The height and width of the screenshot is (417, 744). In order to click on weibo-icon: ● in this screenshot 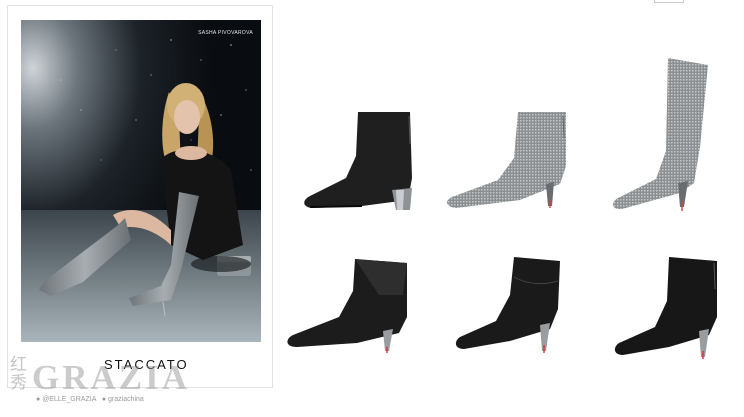, I will do `click(38, 399)`.